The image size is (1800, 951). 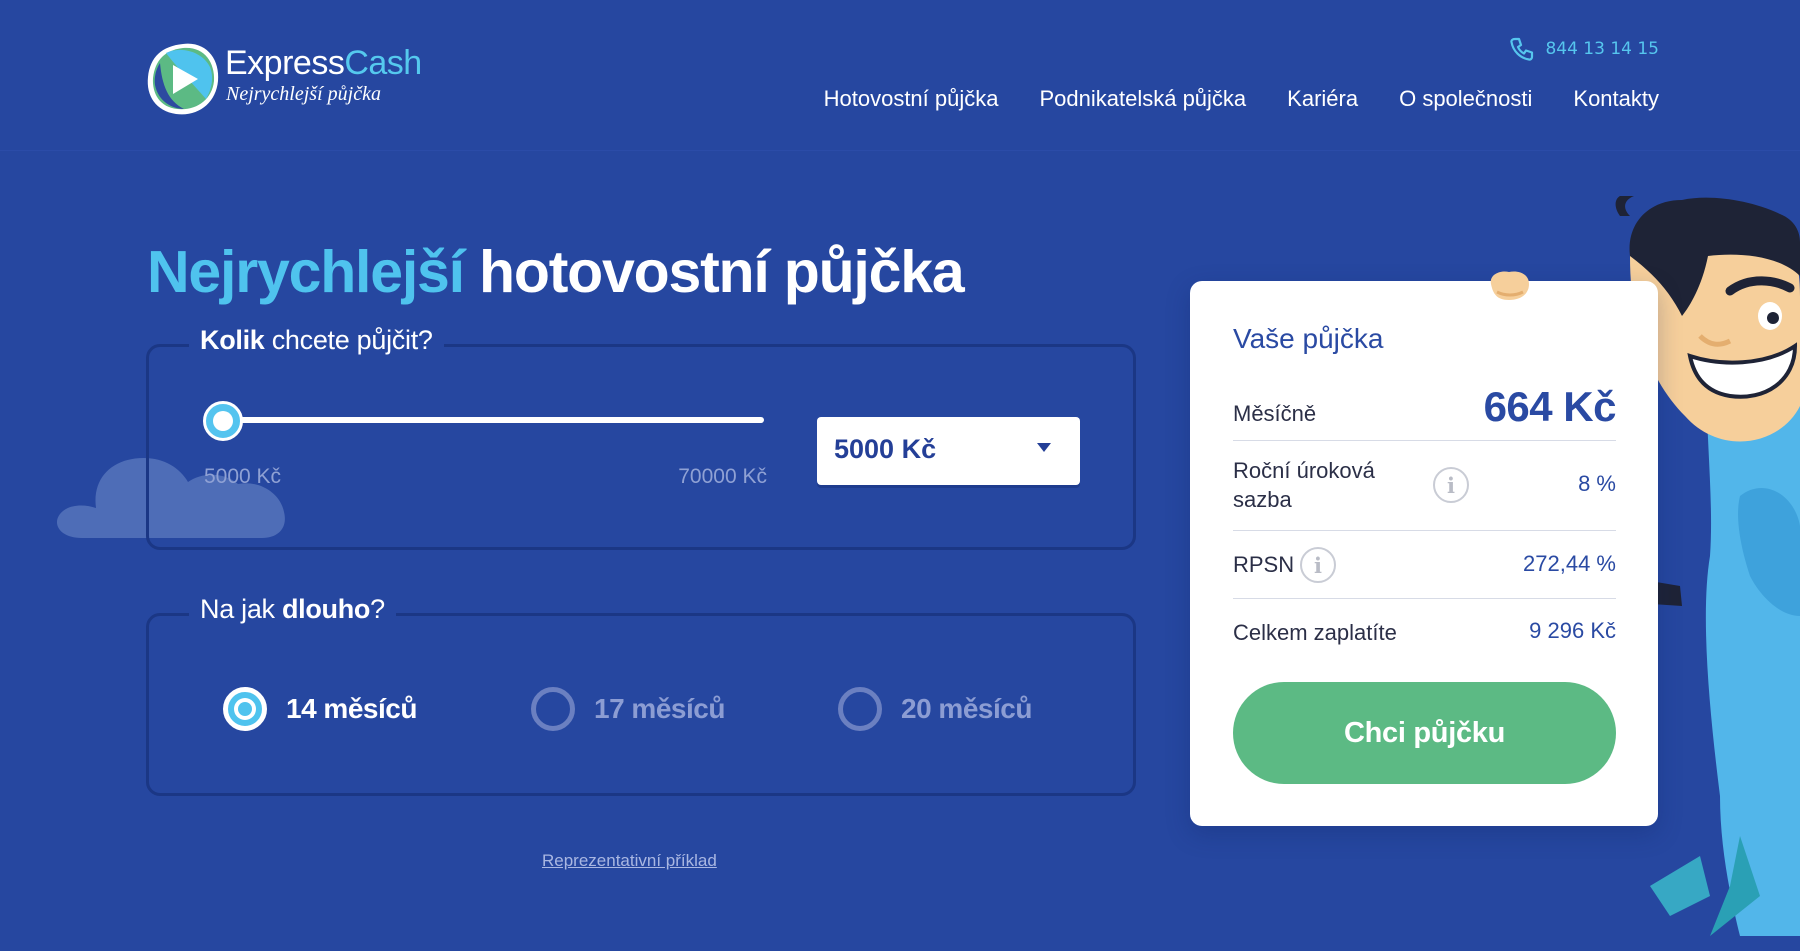 What do you see at coordinates (232, 340) in the screenshot?
I see `amount-legend-bold: Kolik` at bounding box center [232, 340].